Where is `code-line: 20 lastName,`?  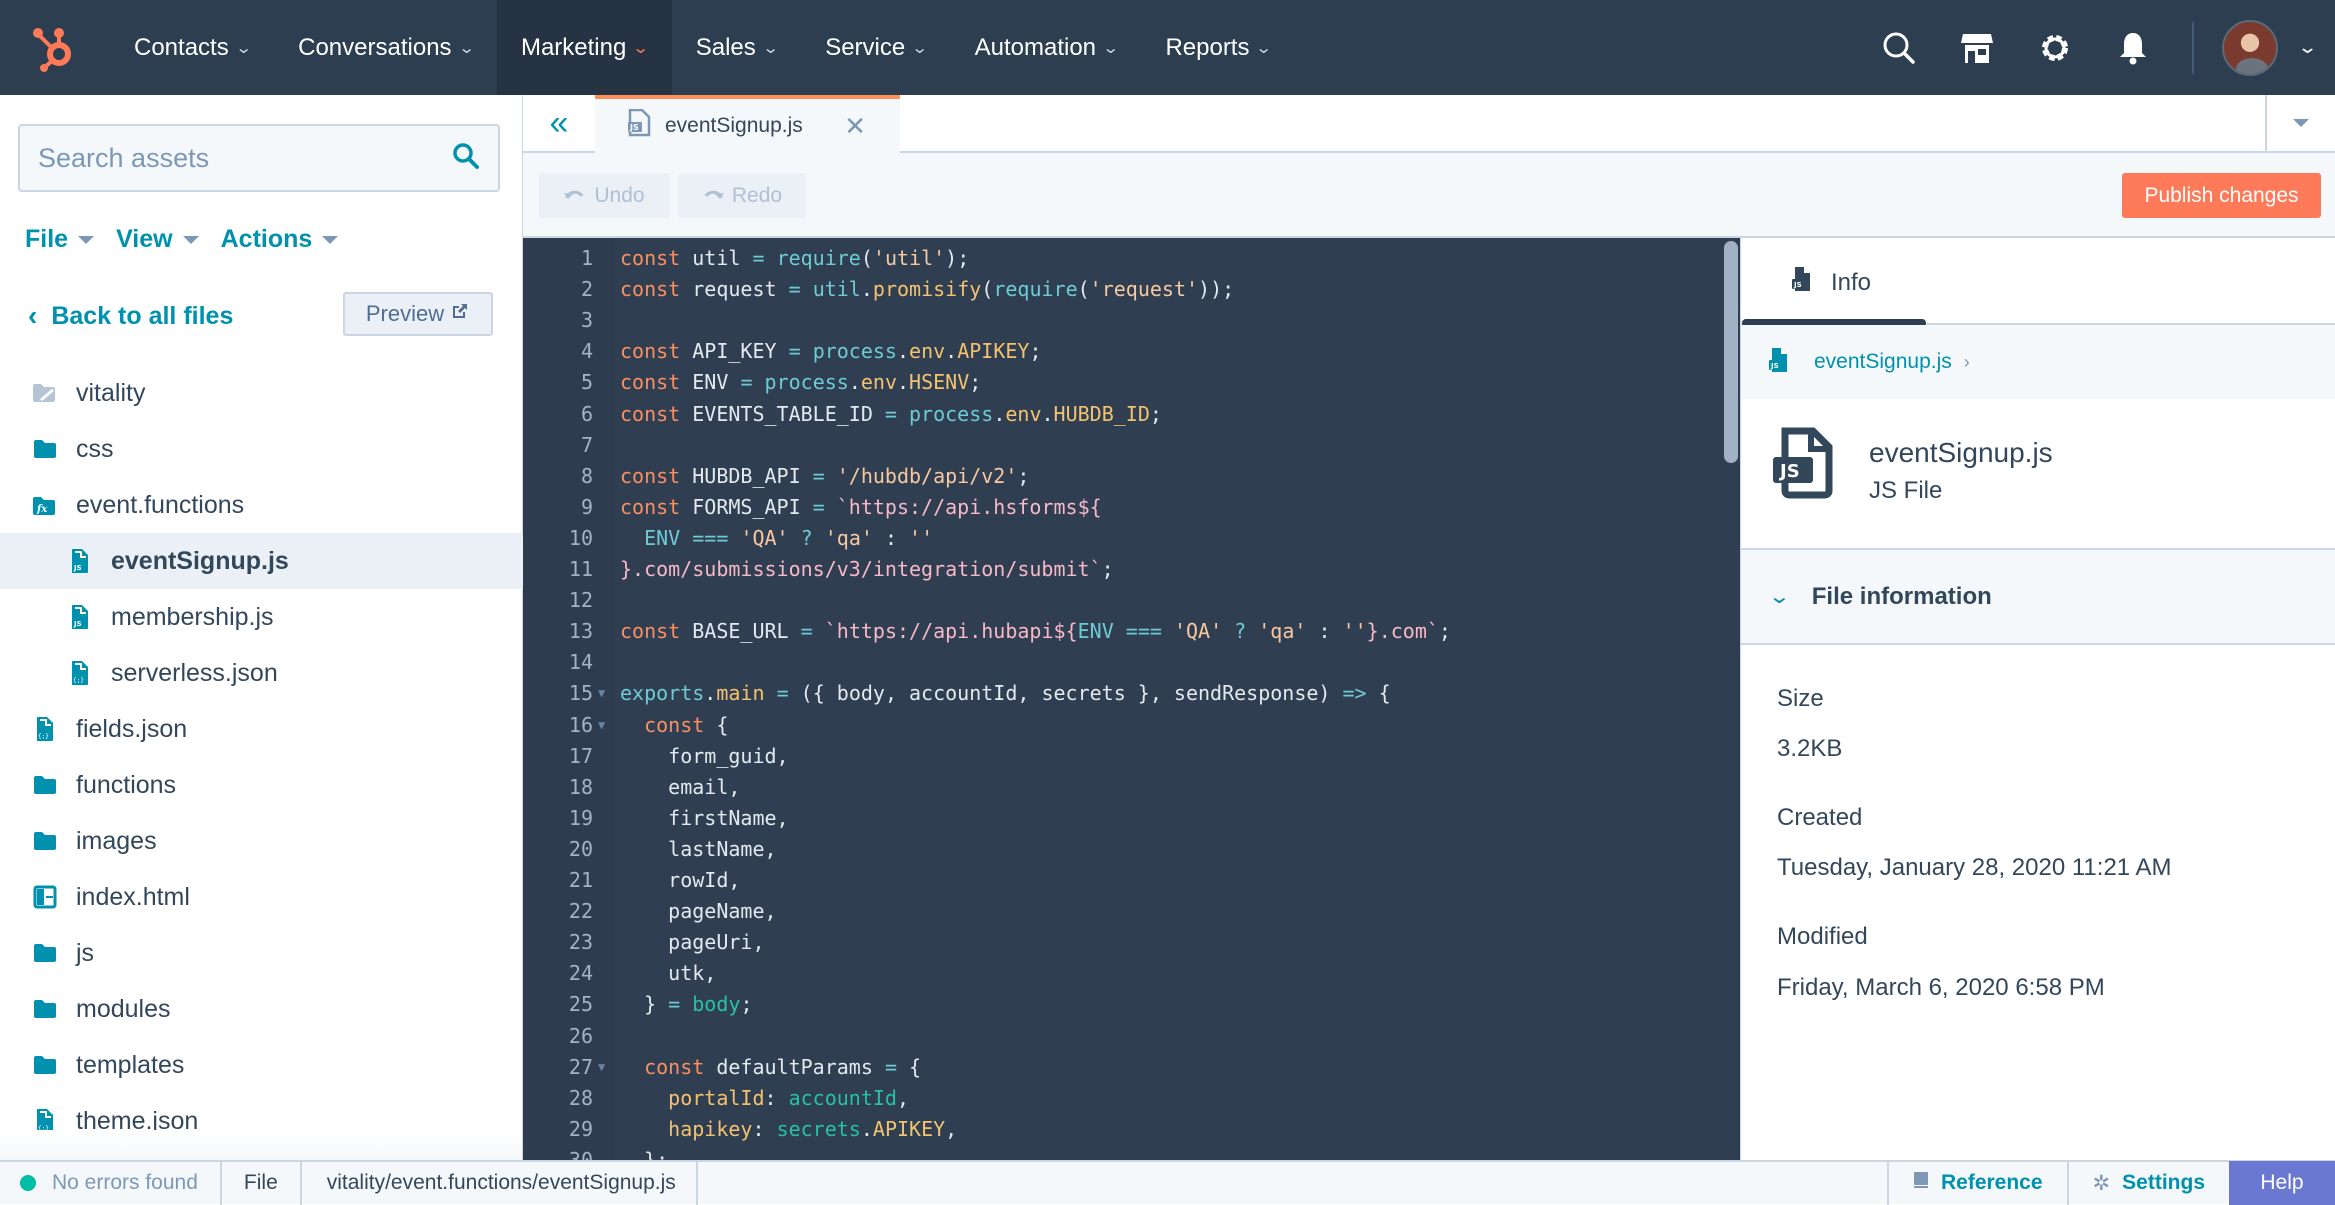 code-line: 20 lastName, is located at coordinates (1131, 849).